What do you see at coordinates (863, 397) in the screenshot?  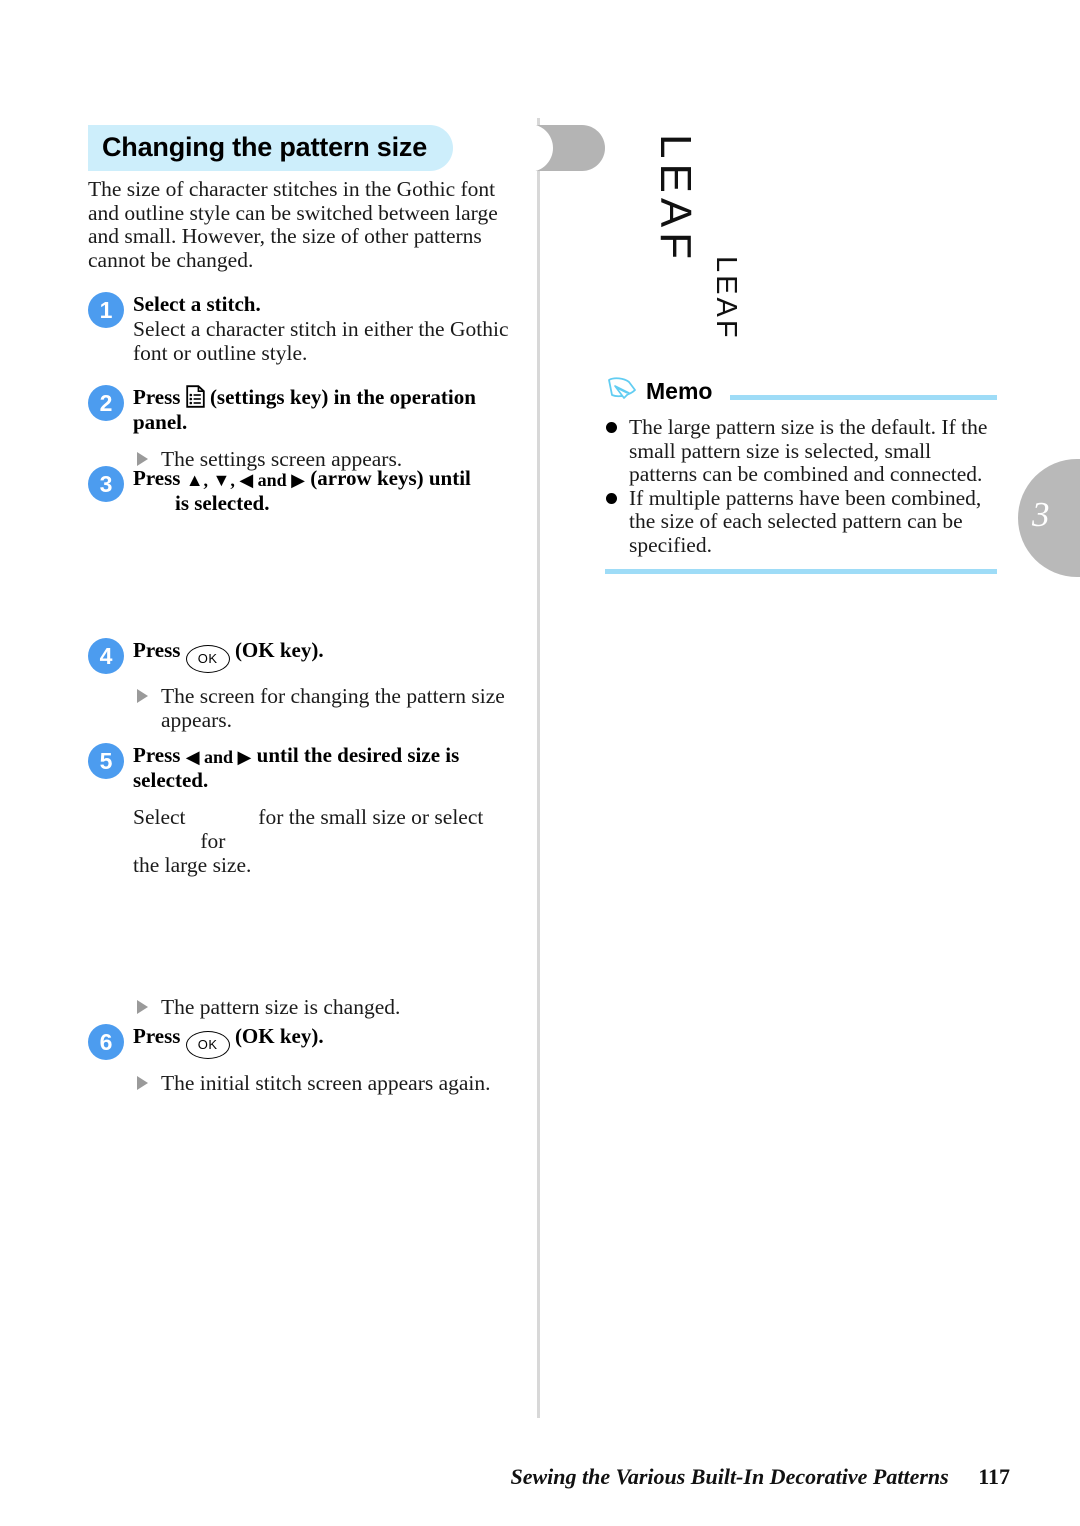 I see `memo-top-rule` at bounding box center [863, 397].